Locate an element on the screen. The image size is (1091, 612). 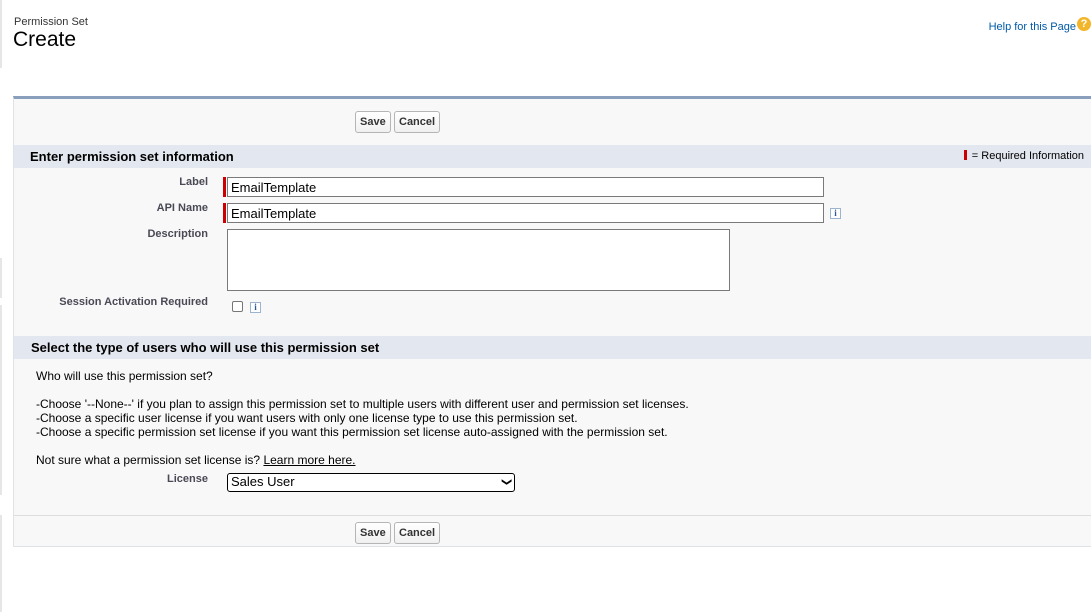
license-selected-value: Sales User is located at coordinates (263, 481).